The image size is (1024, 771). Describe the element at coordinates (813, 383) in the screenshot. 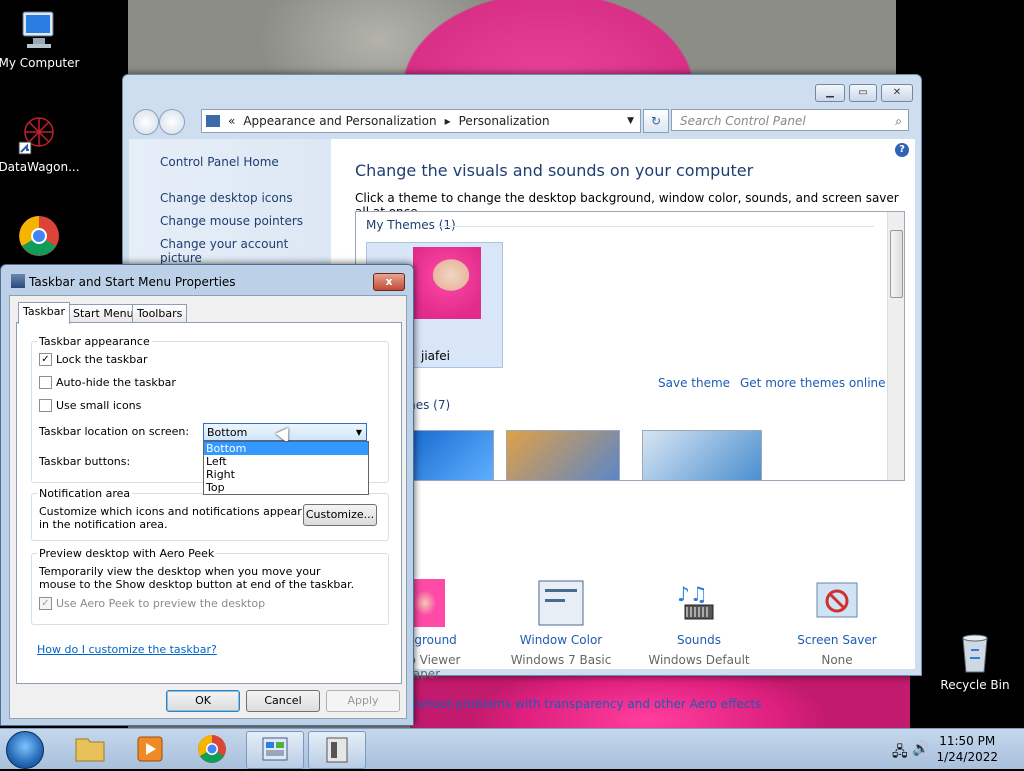

I see `get-more-themes-link: Get more themes online` at that location.